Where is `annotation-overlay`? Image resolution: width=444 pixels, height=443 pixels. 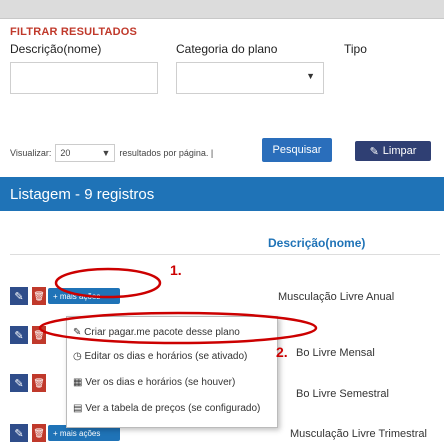 annotation-overlay is located at coordinates (178, 306).